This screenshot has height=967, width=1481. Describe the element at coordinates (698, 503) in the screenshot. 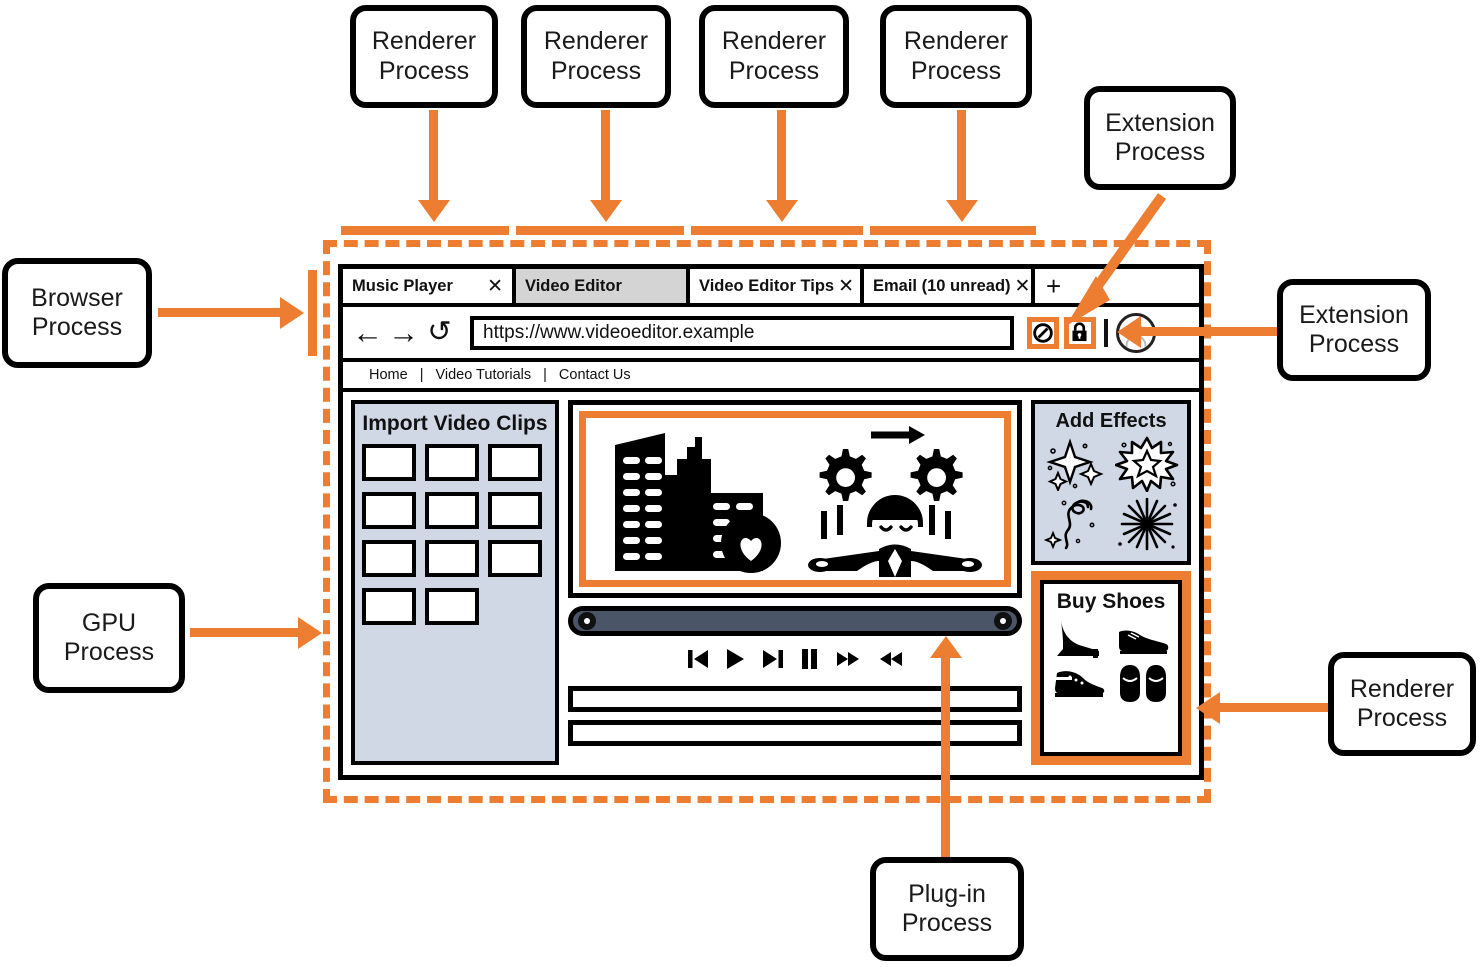

I see `city-buildings-icon` at that location.